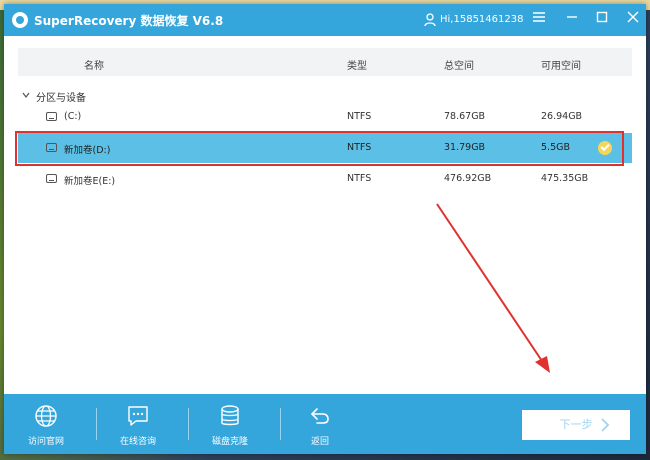 This screenshot has width=650, height=460. I want to click on chat-icon, so click(138, 416).